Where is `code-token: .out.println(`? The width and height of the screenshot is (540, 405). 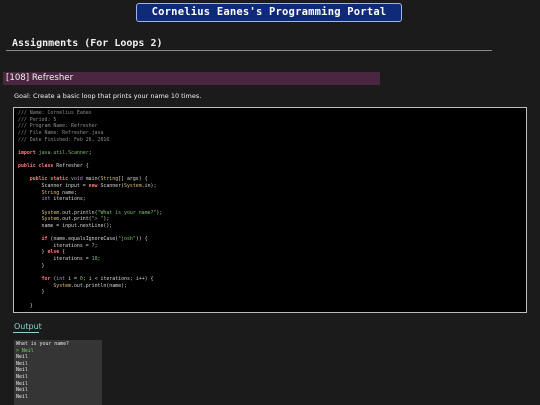
code-token: .out.println( is located at coordinates (78, 212).